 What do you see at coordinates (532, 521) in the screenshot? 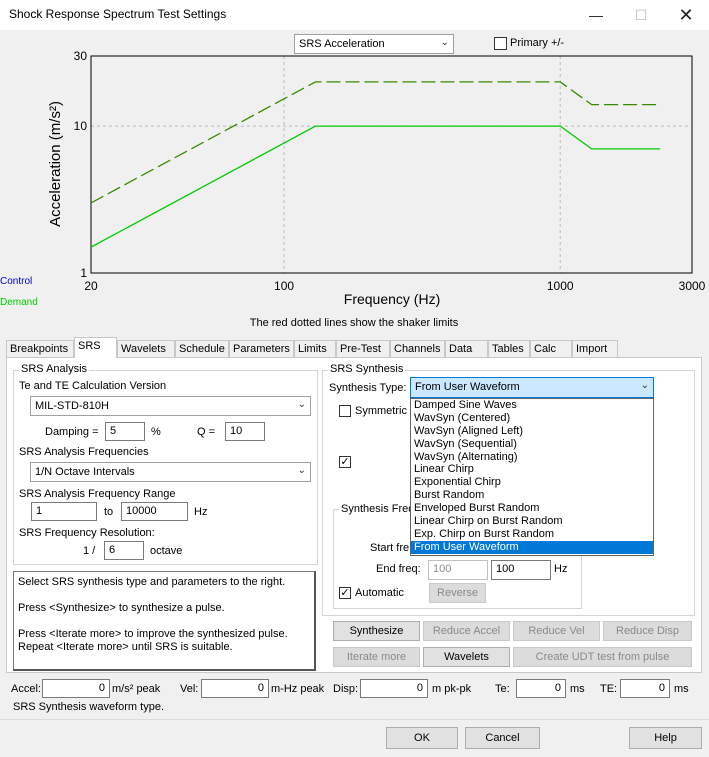
I see `dropdown-option: Linear Chirp on Burst Random` at bounding box center [532, 521].